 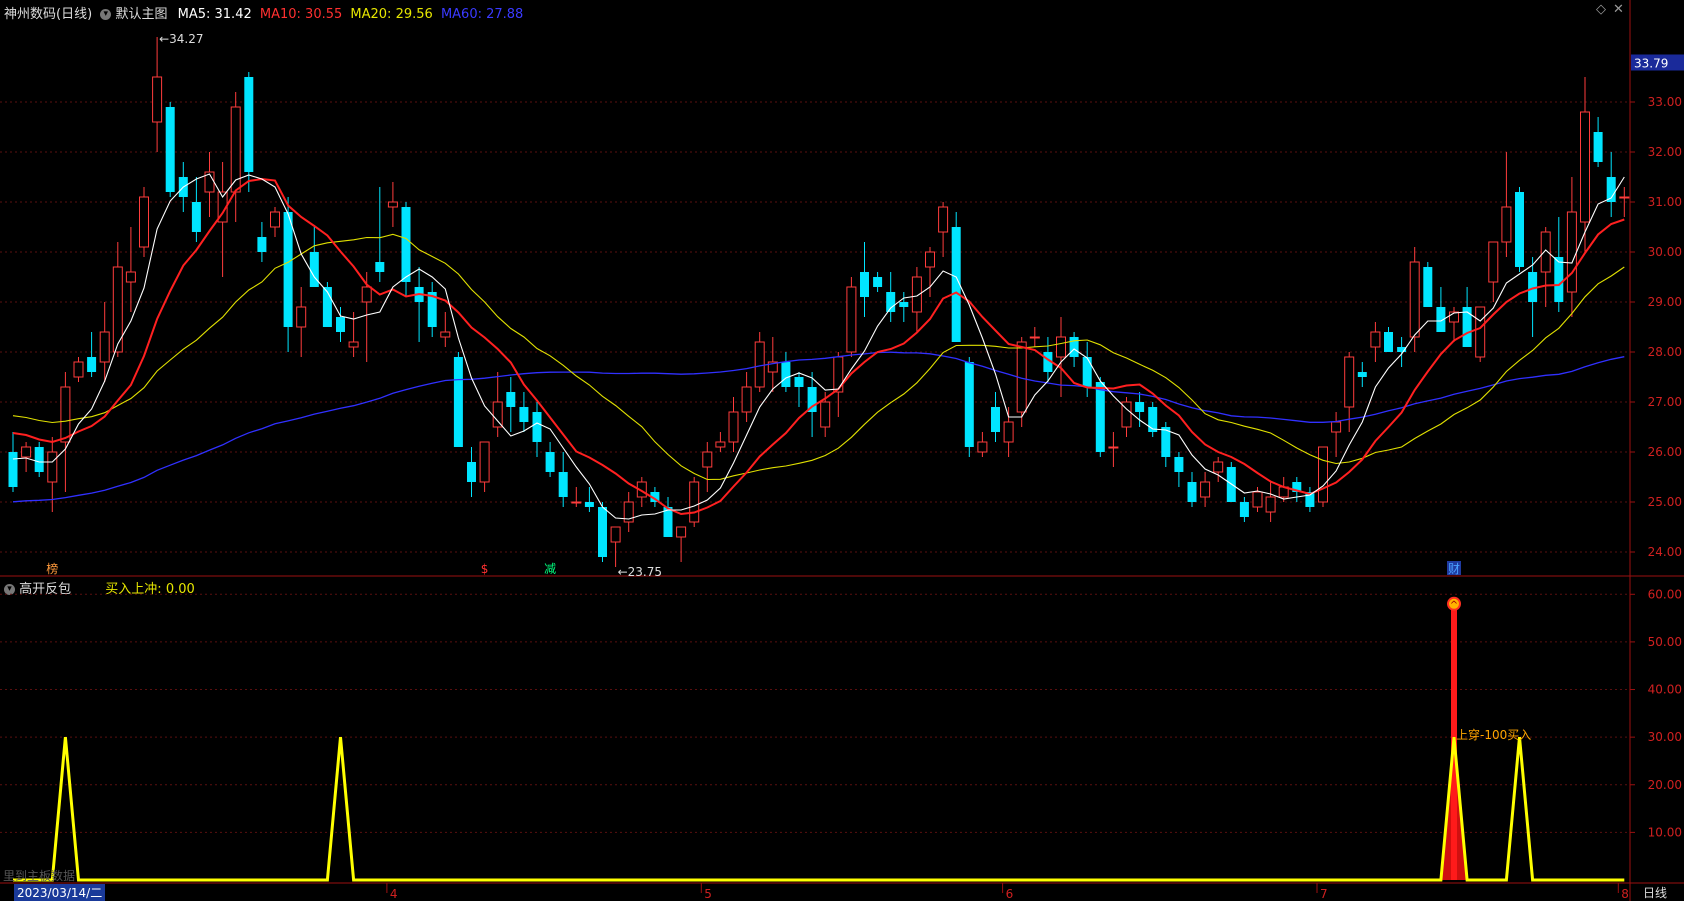 I want to click on x-month-label: 5, so click(x=708, y=894).